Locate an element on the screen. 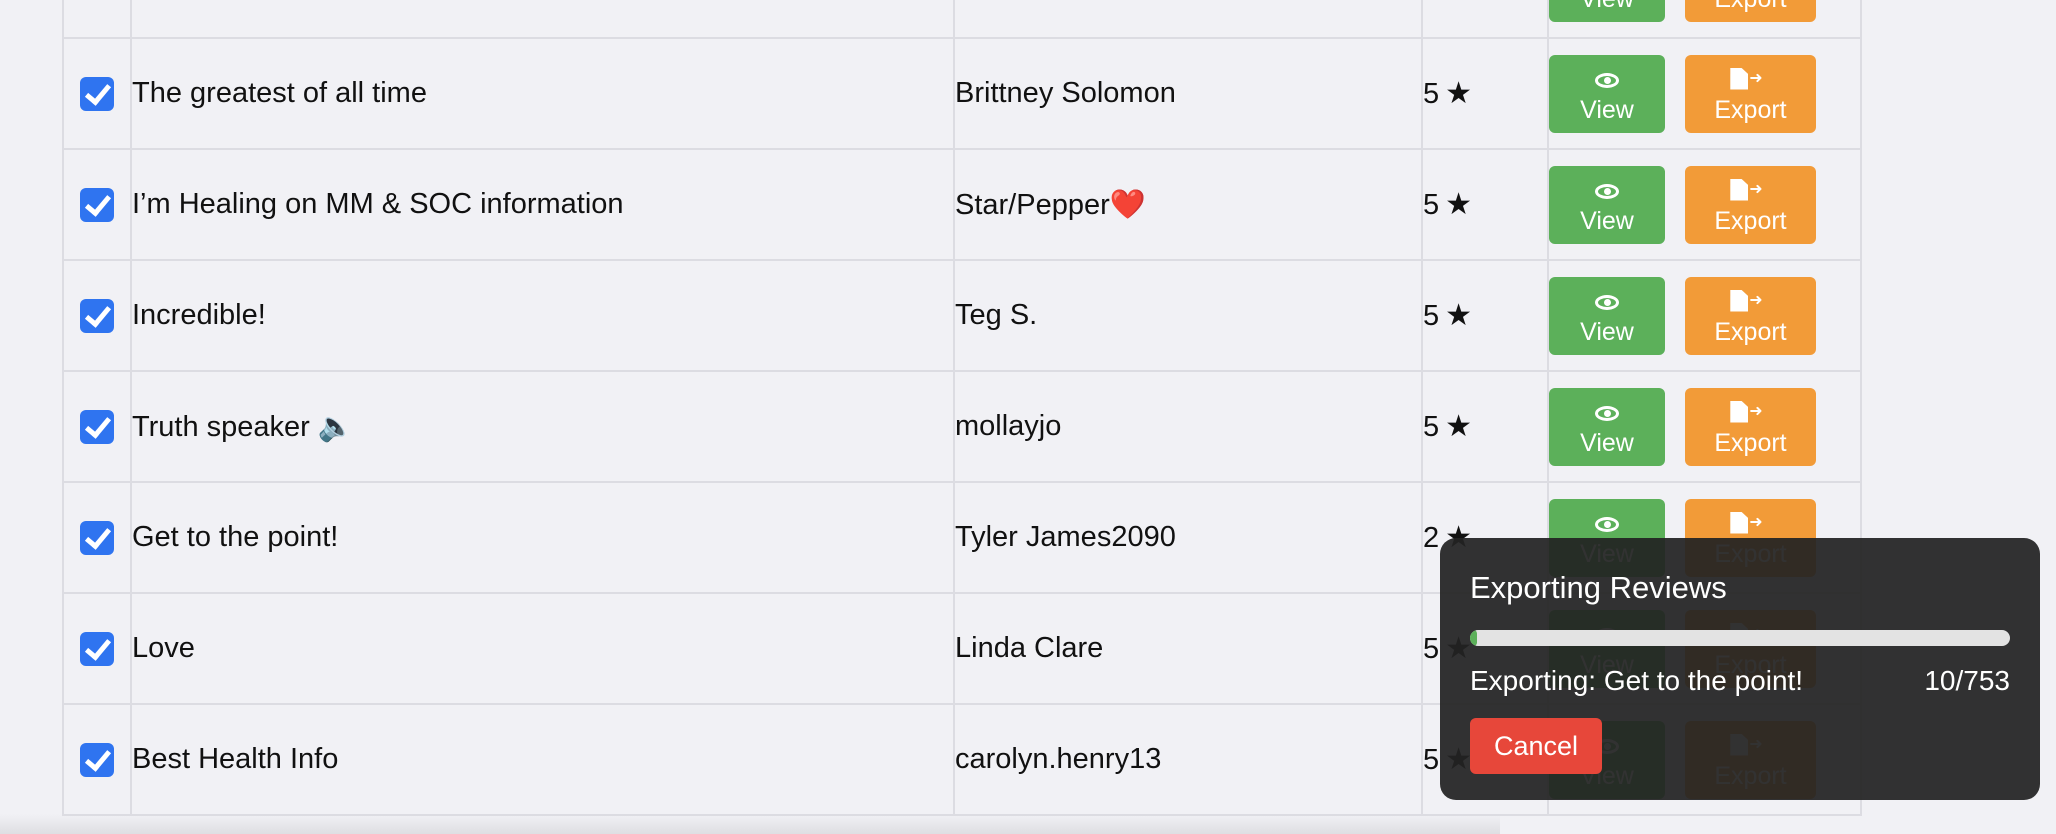  review-author is located at coordinates (1188, 19).